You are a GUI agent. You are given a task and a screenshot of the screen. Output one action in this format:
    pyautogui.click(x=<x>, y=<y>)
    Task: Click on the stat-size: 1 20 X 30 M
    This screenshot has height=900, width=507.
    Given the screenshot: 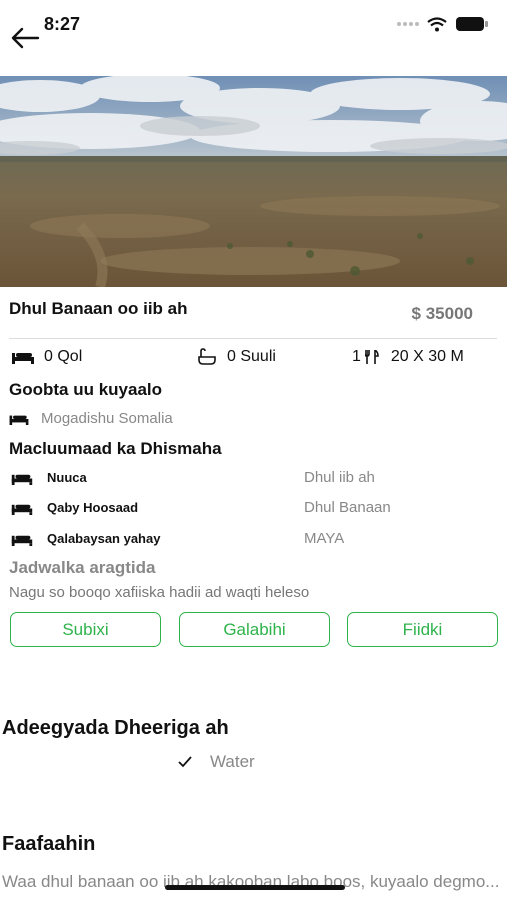 What is the action you would take?
    pyautogui.click(x=408, y=357)
    